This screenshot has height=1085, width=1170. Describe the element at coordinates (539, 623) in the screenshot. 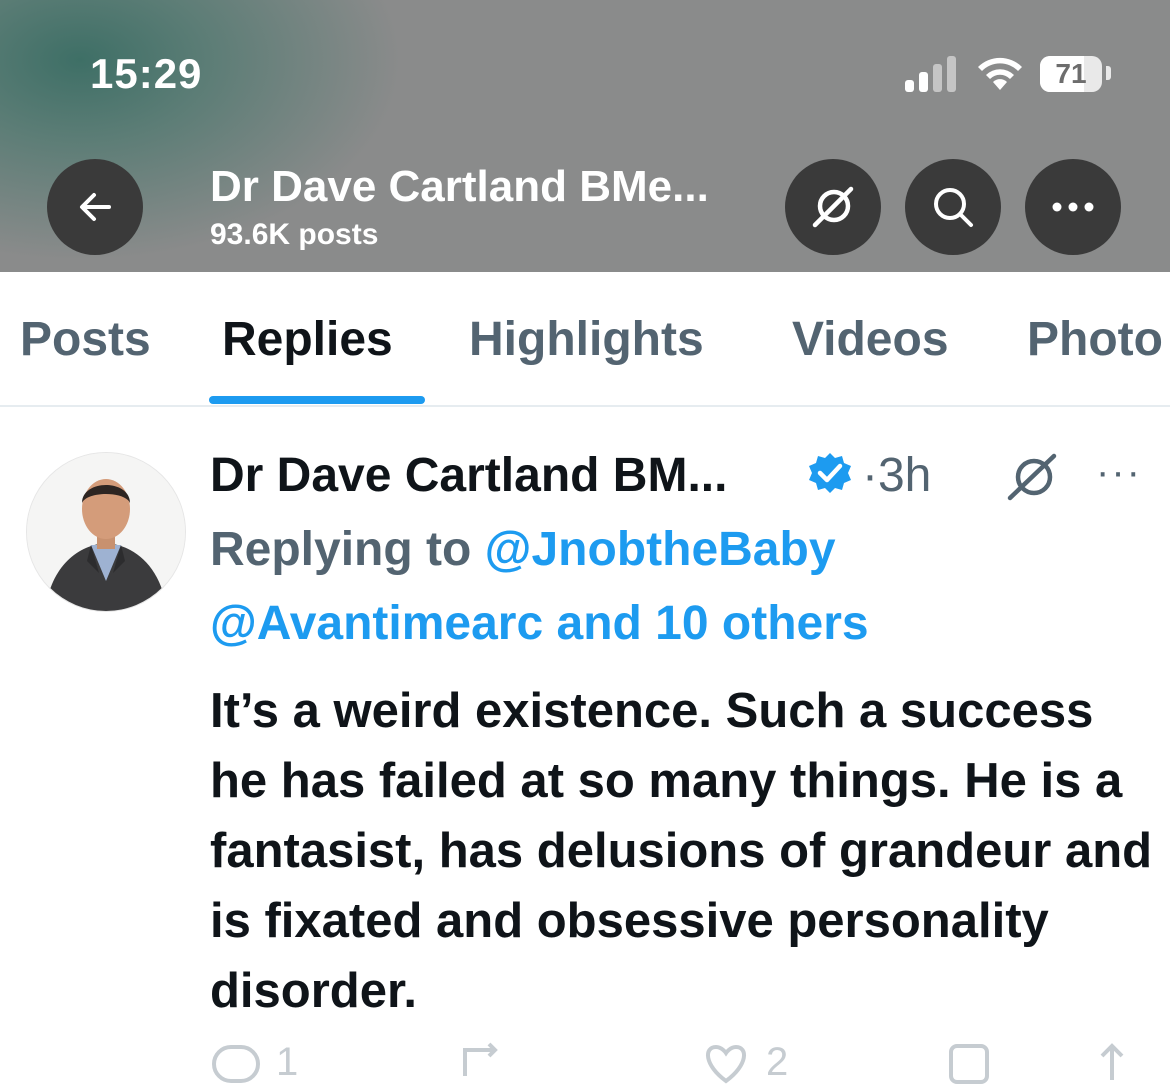

I see `replying-others-link: @Avantimearc and 10 others` at that location.